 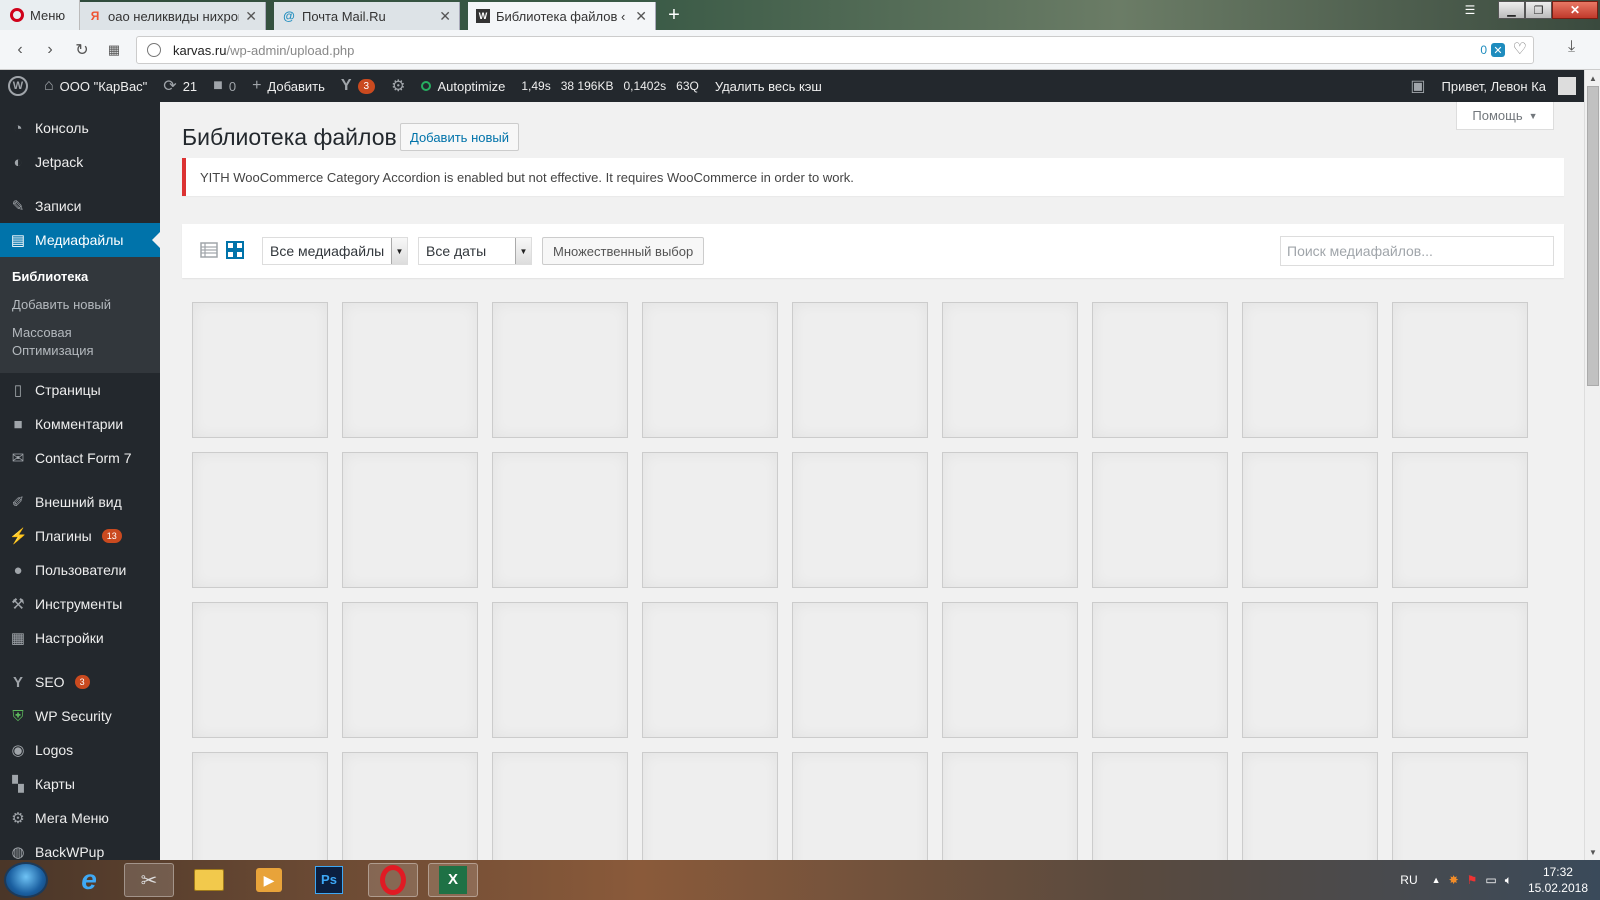 What do you see at coordinates (835, 50) in the screenshot?
I see `url-field: karvas.ru/wp-admin/upload.php 0 ✕ ♡` at bounding box center [835, 50].